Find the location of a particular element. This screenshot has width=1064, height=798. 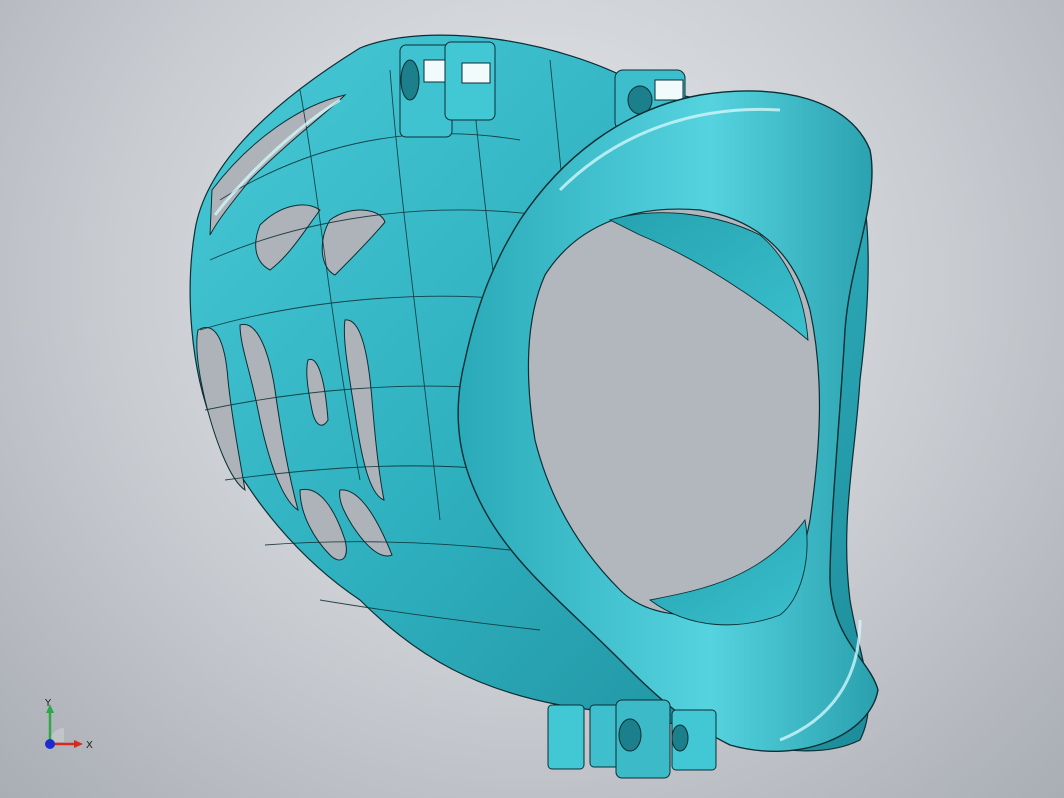

bottom-mounting-tabs is located at coordinates (632, 739).